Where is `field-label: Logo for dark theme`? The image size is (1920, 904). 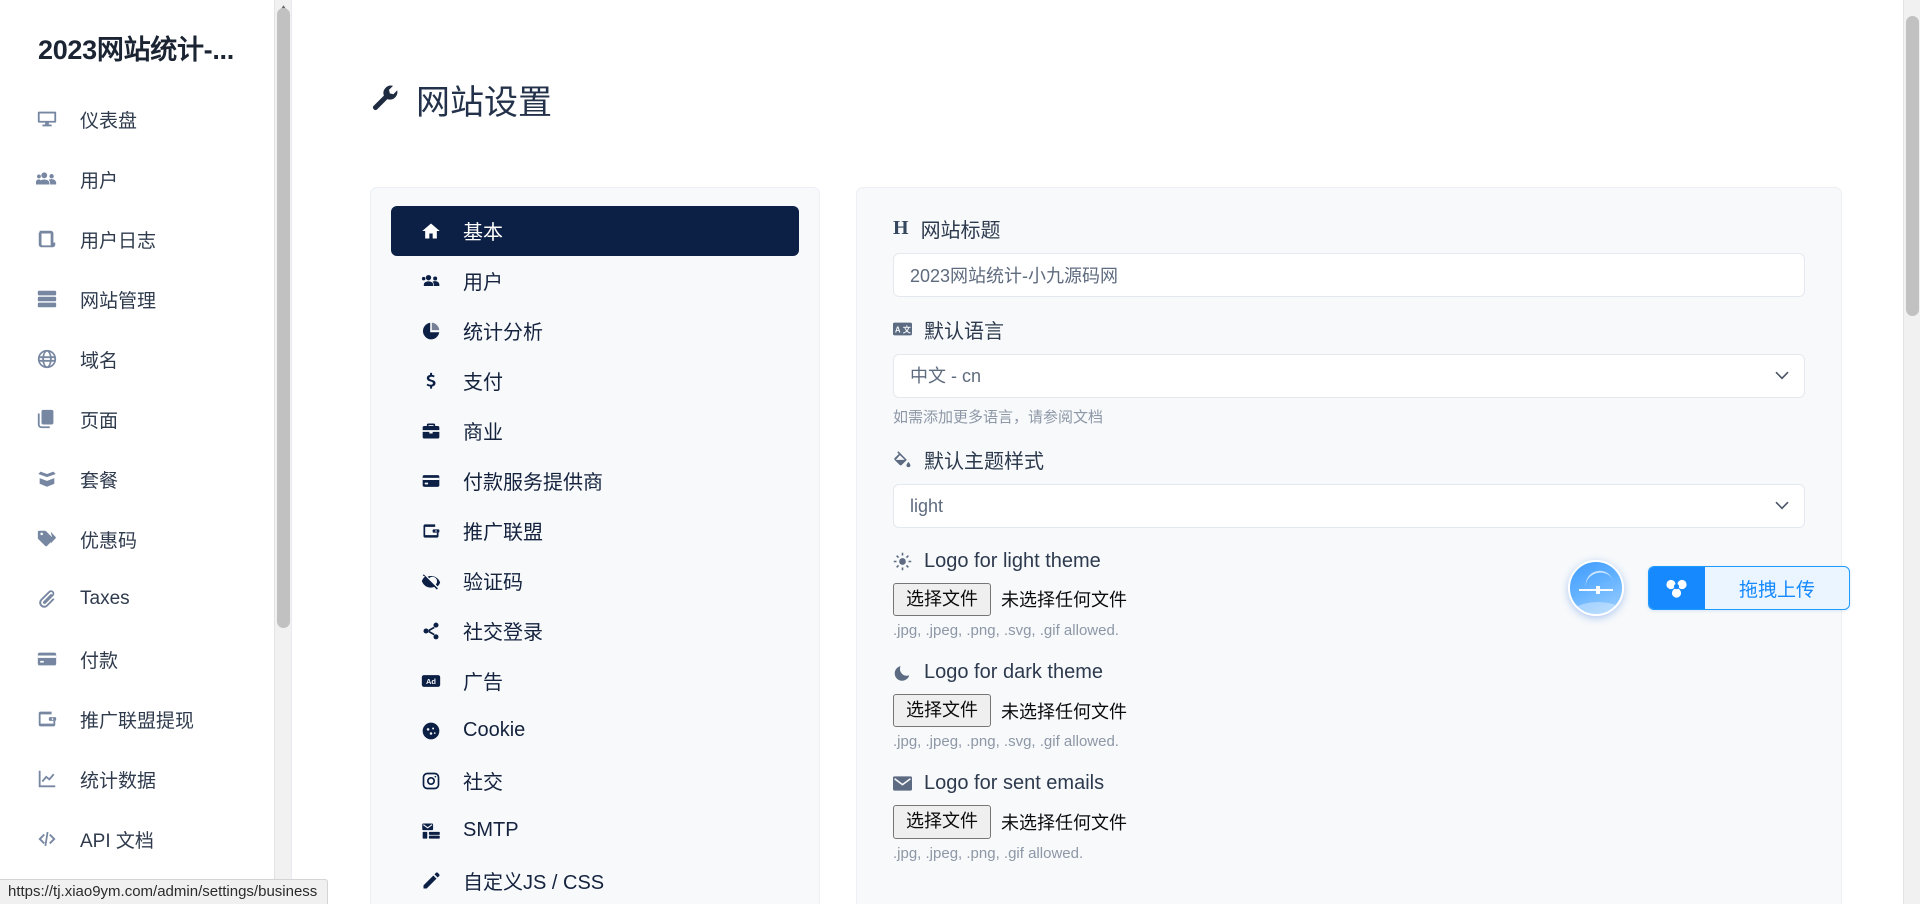
field-label: Logo for dark theme is located at coordinates (1349, 672).